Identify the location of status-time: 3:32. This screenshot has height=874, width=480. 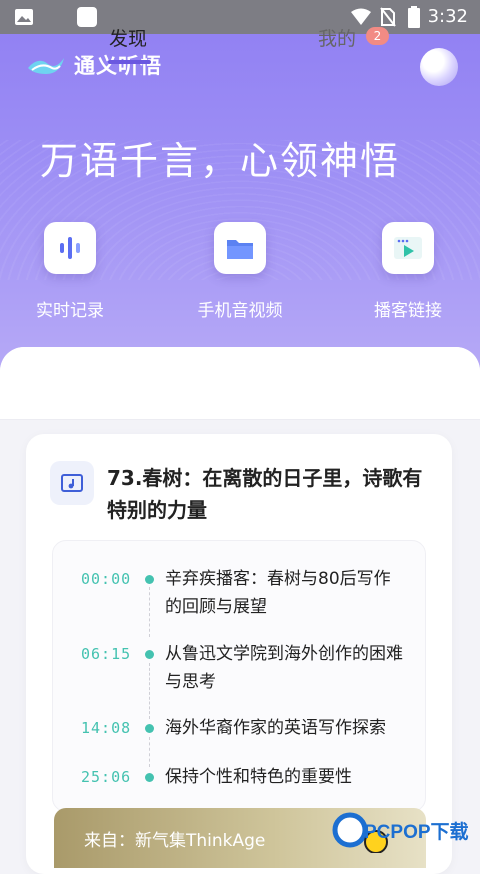
(447, 16).